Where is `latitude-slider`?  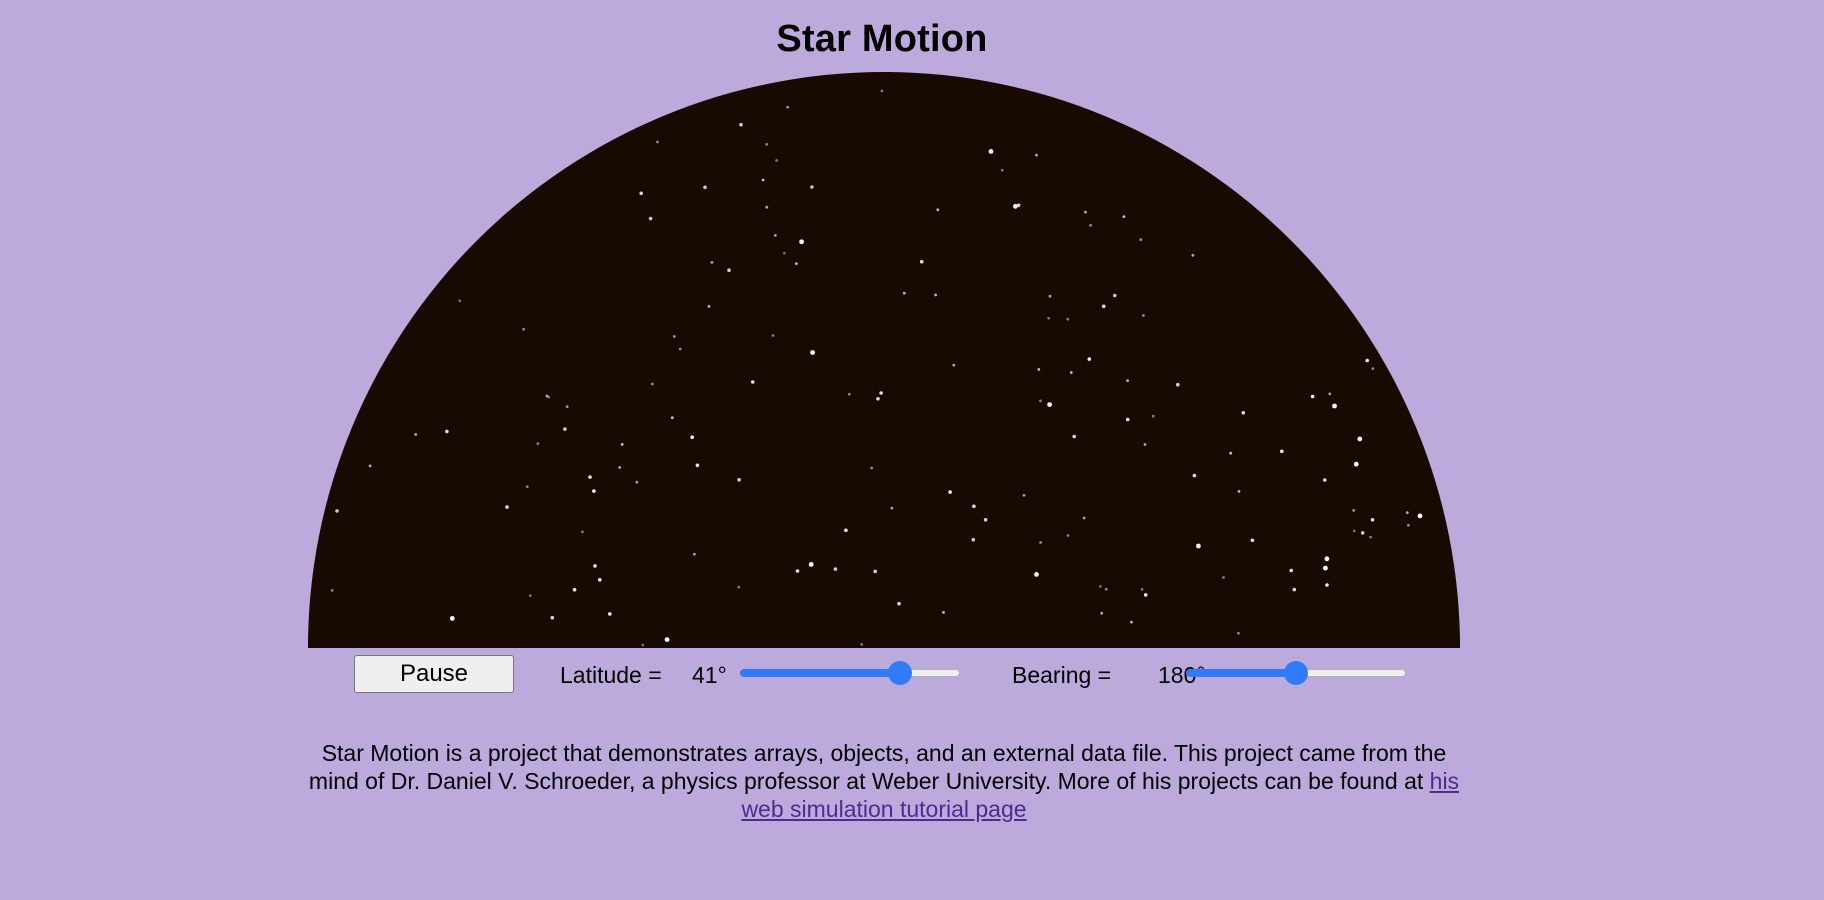
latitude-slider is located at coordinates (850, 673).